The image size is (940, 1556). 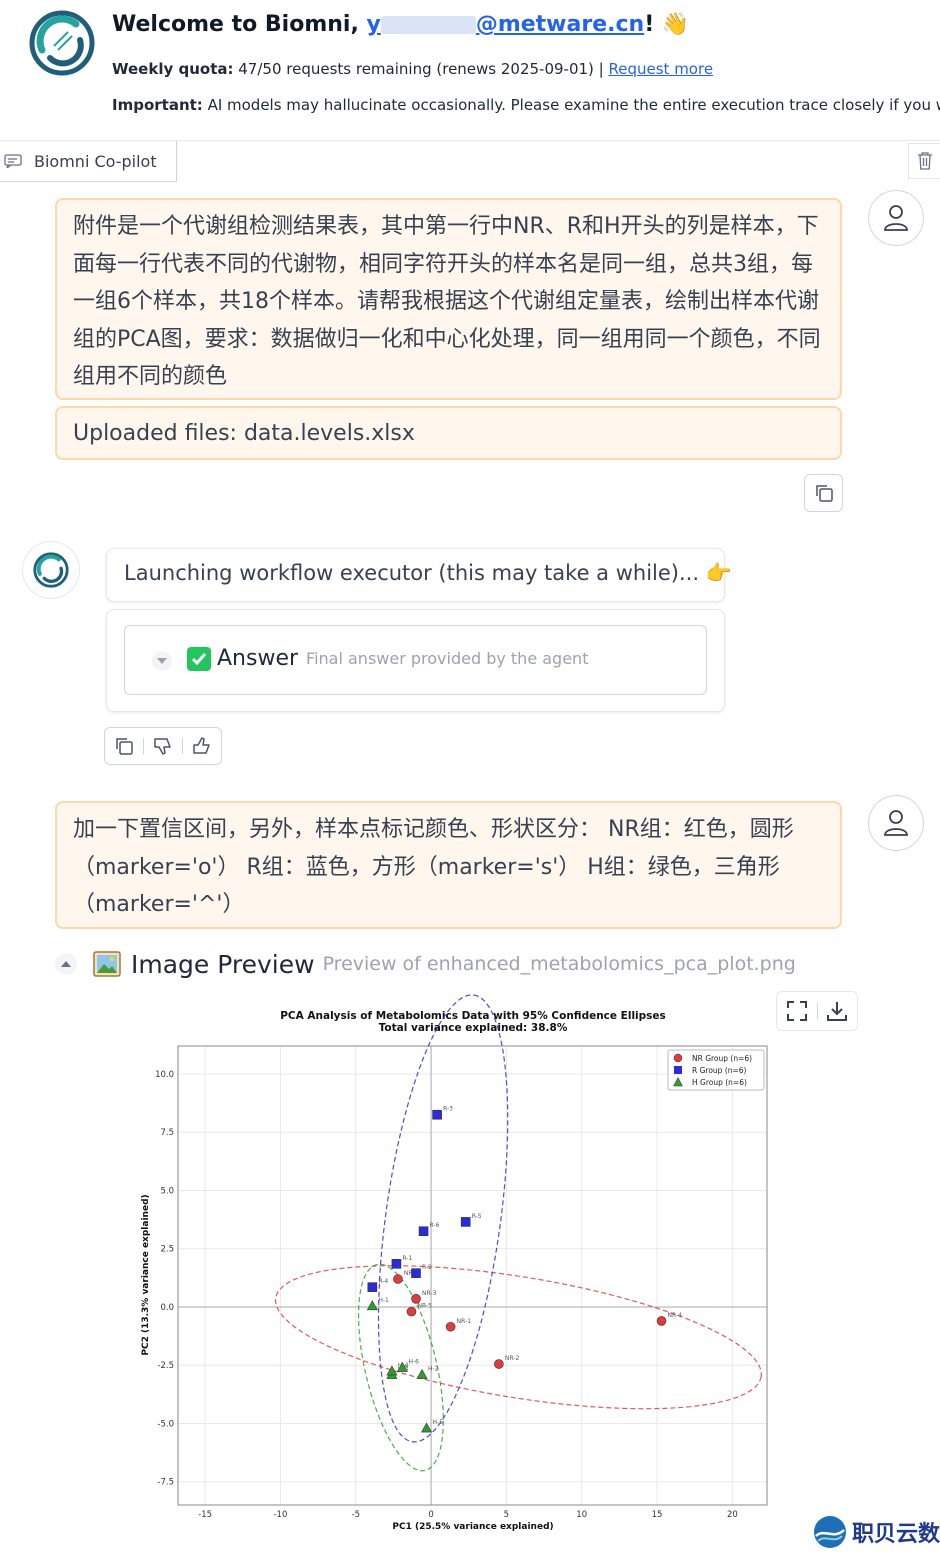 What do you see at coordinates (433, 1369) in the screenshot?
I see `point-label: H-2` at bounding box center [433, 1369].